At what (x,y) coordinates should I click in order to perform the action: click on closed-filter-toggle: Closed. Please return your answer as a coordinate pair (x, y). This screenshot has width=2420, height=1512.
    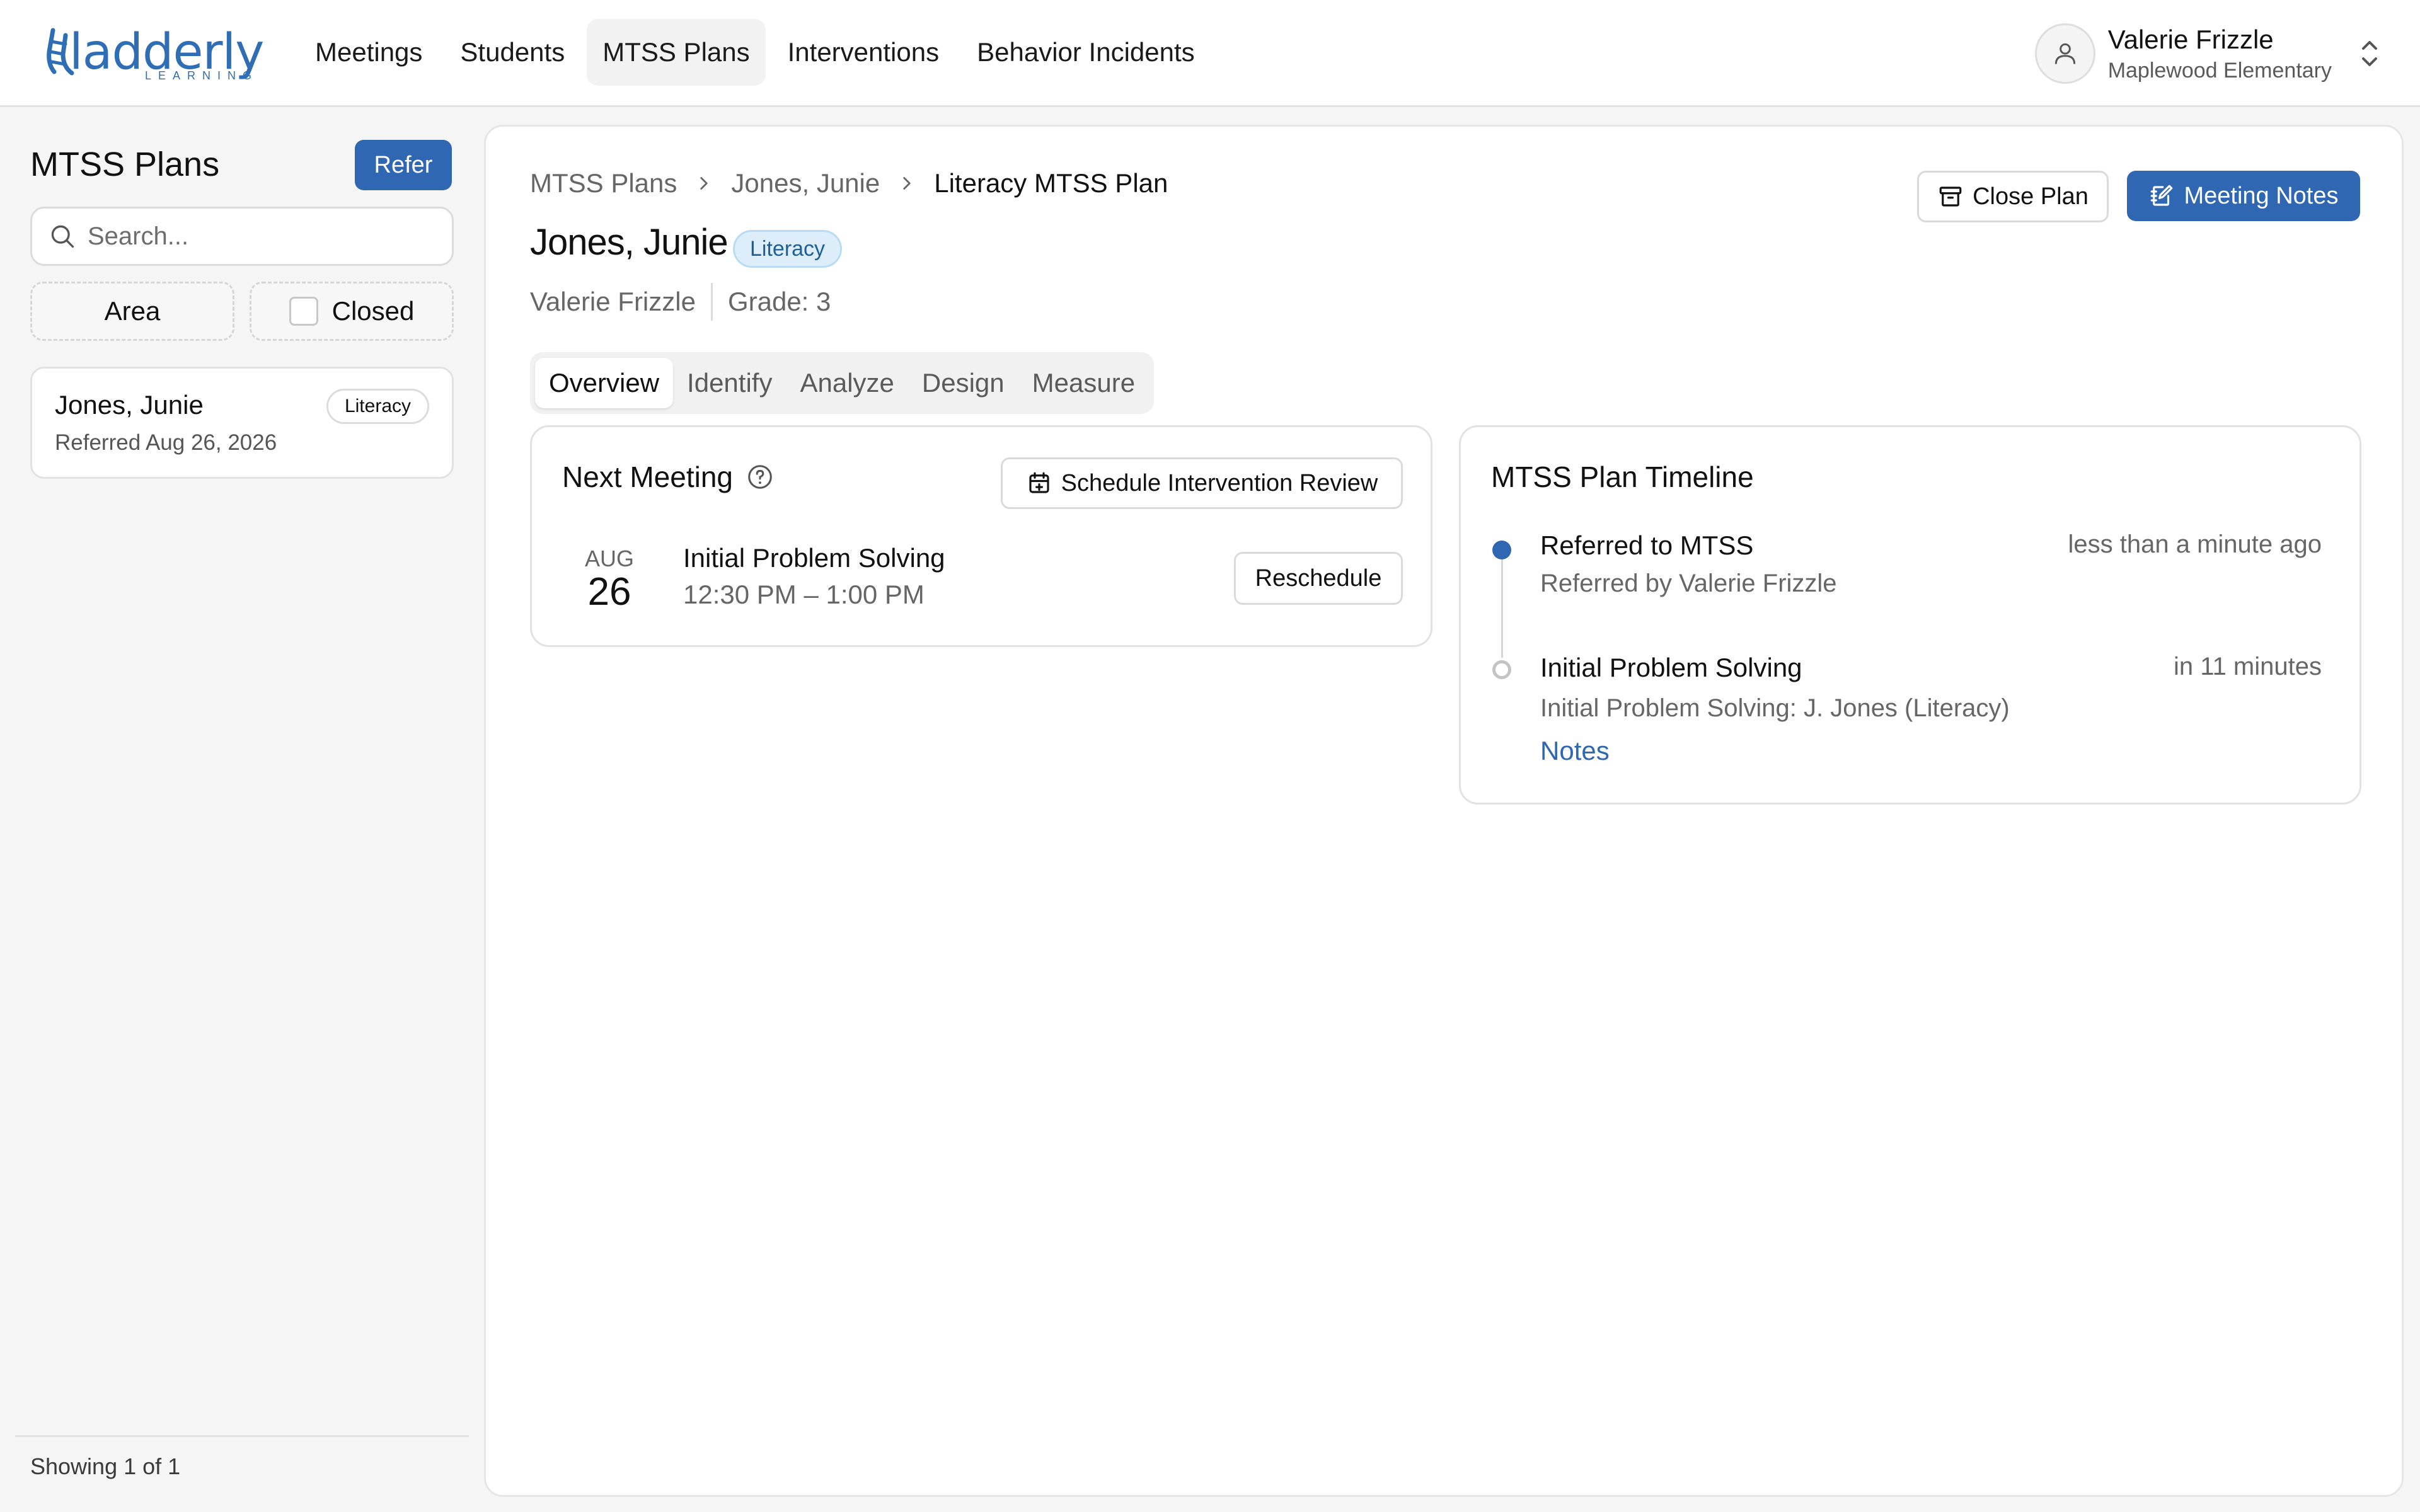
    Looking at the image, I should click on (352, 311).